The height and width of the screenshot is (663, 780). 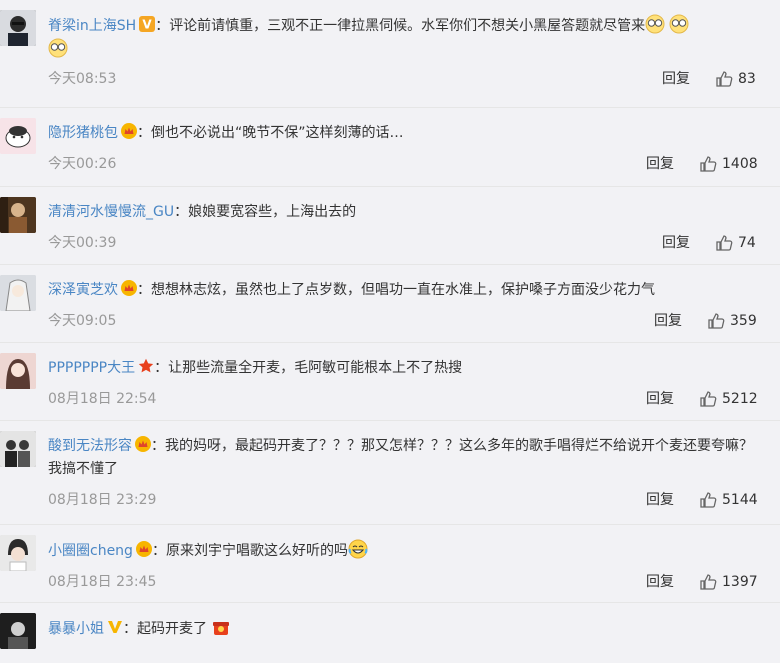 What do you see at coordinates (102, 582) in the screenshot?
I see `comment-time: 08月18日 23:45` at bounding box center [102, 582].